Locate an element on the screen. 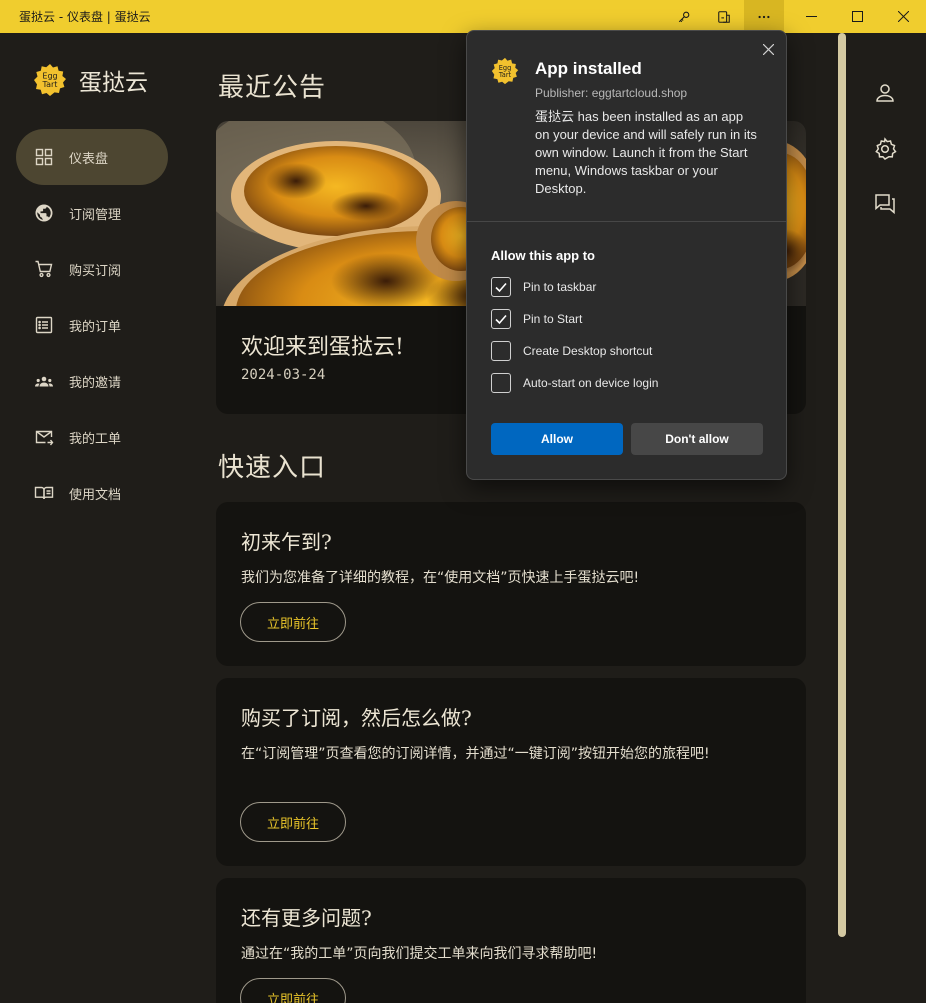  go-subscriptions-button: 立即前往 is located at coordinates (293, 822).